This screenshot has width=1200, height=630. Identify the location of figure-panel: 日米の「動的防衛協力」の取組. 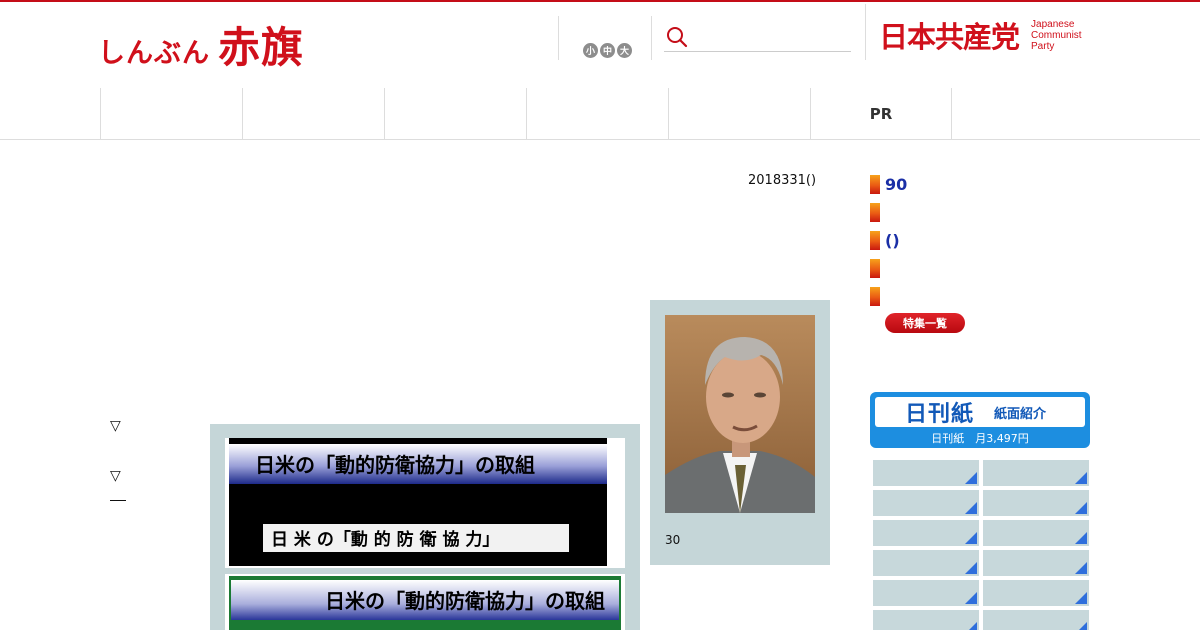
(425, 602).